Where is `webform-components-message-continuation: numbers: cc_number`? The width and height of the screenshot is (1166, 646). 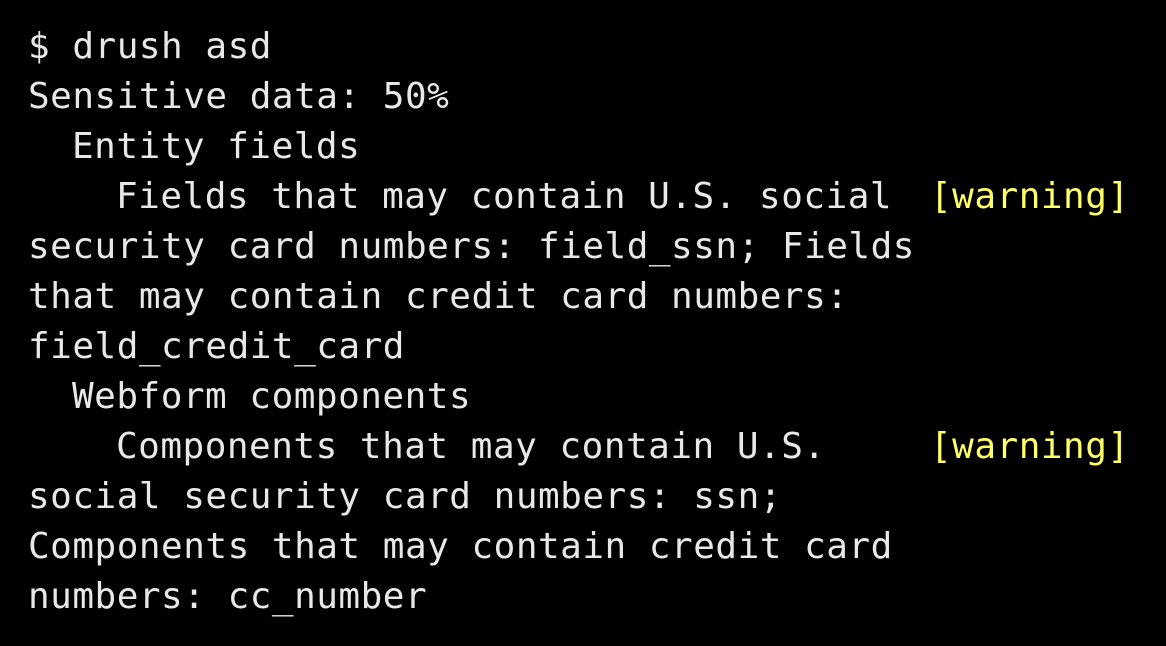 webform-components-message-continuation: numbers: cc_number is located at coordinates (228, 596).